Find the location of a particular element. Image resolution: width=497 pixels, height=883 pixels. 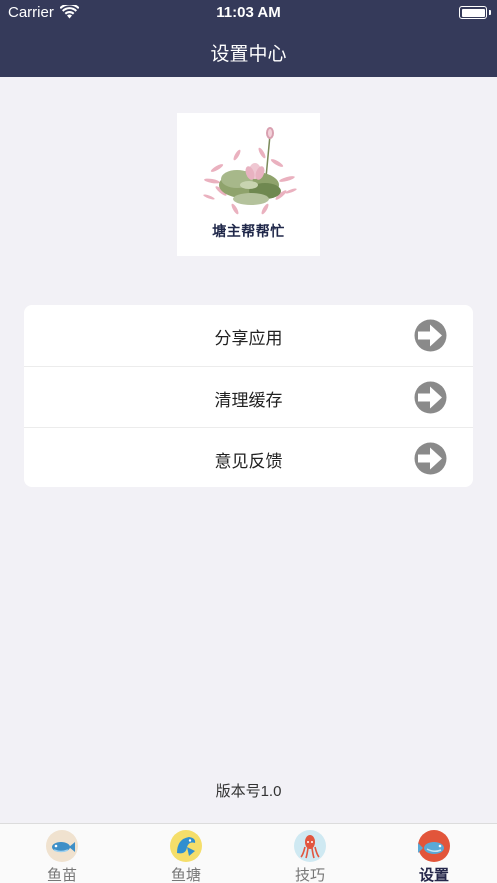

feedback-row: 意见反馈 is located at coordinates (248, 457).